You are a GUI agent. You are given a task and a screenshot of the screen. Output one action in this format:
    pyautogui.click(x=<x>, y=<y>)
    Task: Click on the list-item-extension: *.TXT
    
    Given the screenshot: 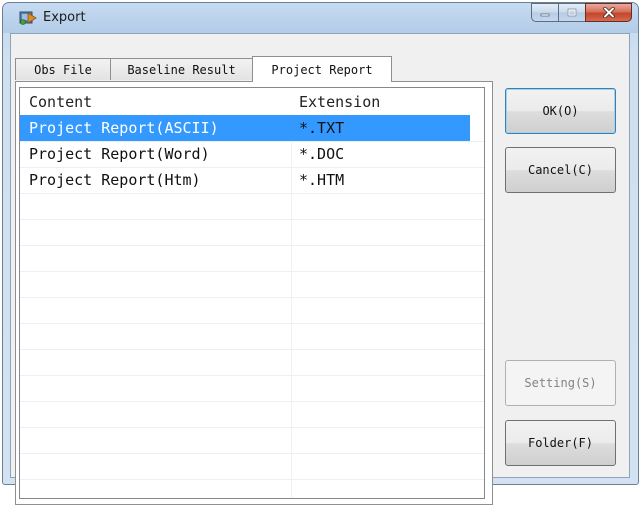 What is the action you would take?
    pyautogui.click(x=322, y=128)
    